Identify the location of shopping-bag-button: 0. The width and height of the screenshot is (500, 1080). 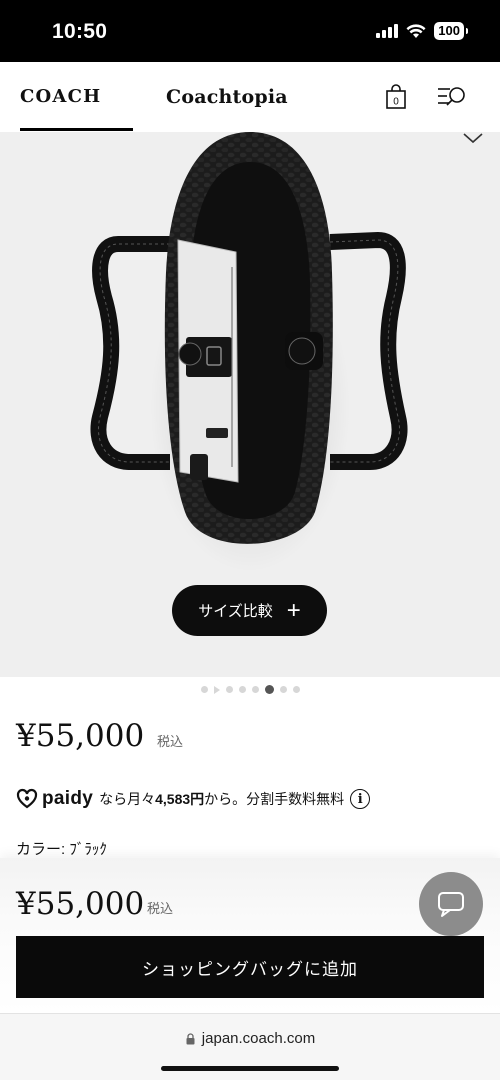
(396, 97).